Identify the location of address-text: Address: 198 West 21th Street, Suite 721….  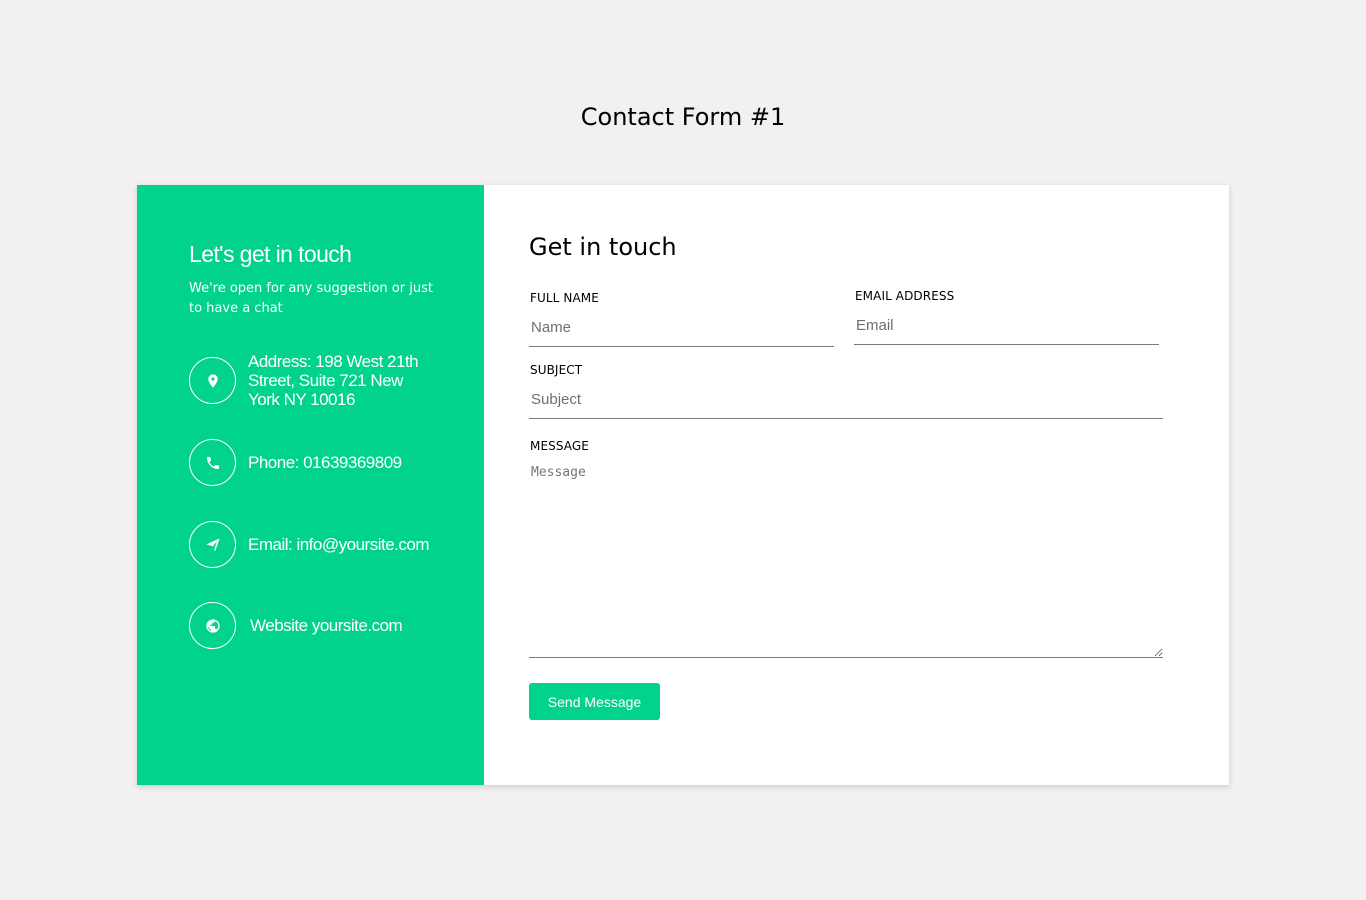
(333, 380).